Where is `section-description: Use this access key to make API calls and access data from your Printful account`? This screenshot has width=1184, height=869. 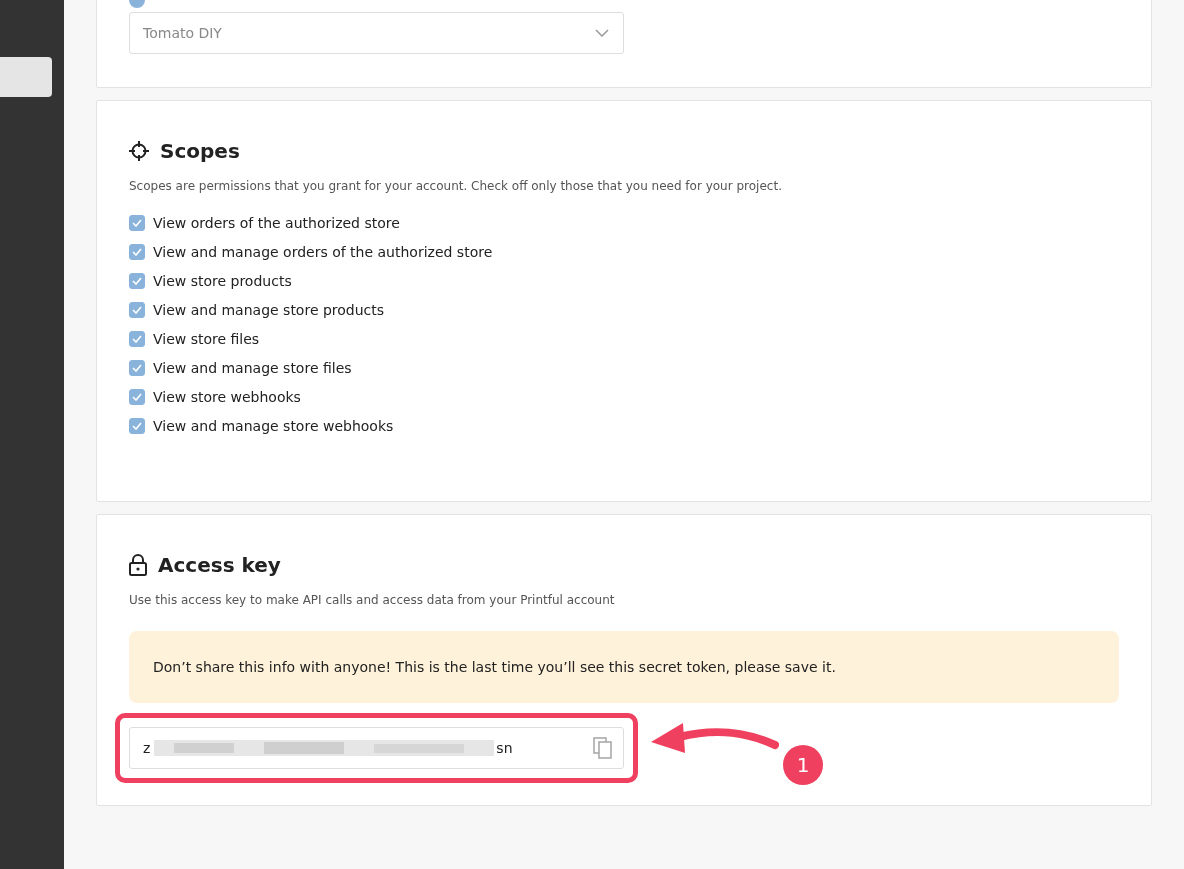 section-description: Use this access key to make API calls and access data from your Printful account is located at coordinates (372, 600).